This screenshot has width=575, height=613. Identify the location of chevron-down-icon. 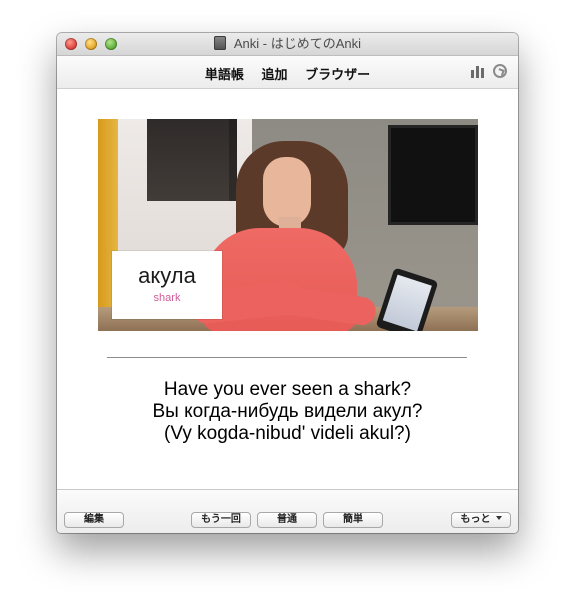
(498, 518).